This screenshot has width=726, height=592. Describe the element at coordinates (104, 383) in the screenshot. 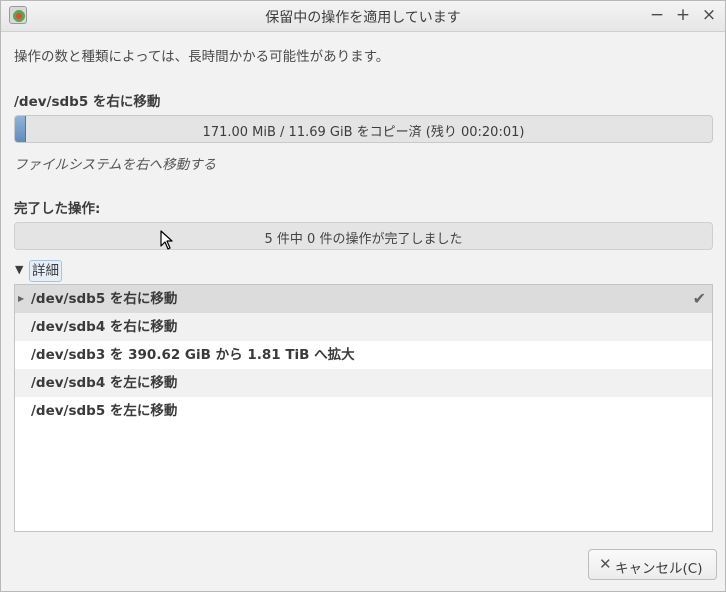

I see `operation-label: /dev/sdb4 を左に移動` at that location.